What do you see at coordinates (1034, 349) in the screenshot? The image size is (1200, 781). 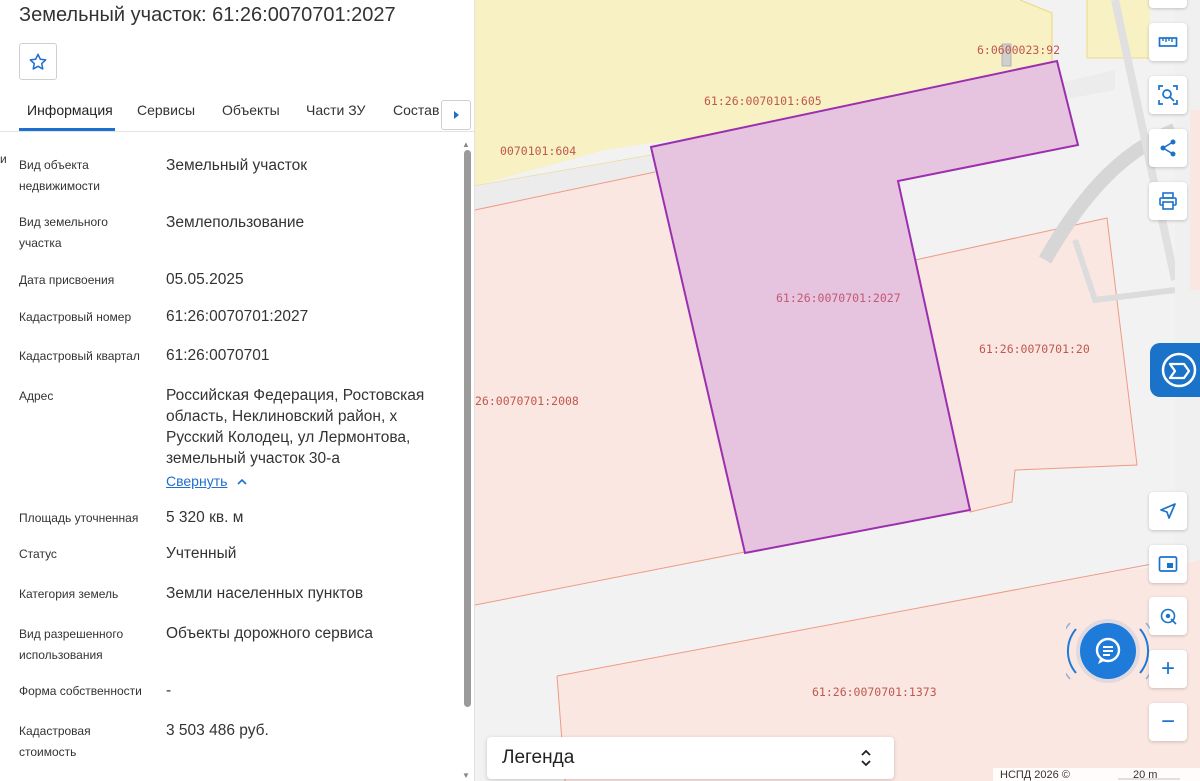 I see `map-label-parcel-20: 61:26:0070701:20` at bounding box center [1034, 349].